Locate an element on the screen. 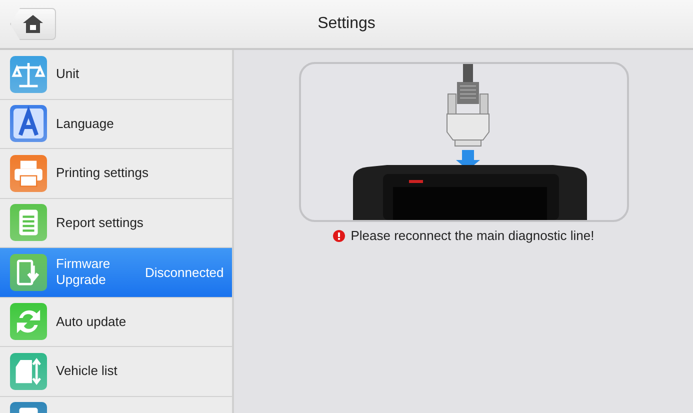 The image size is (693, 413). download-icon is located at coordinates (28, 272).